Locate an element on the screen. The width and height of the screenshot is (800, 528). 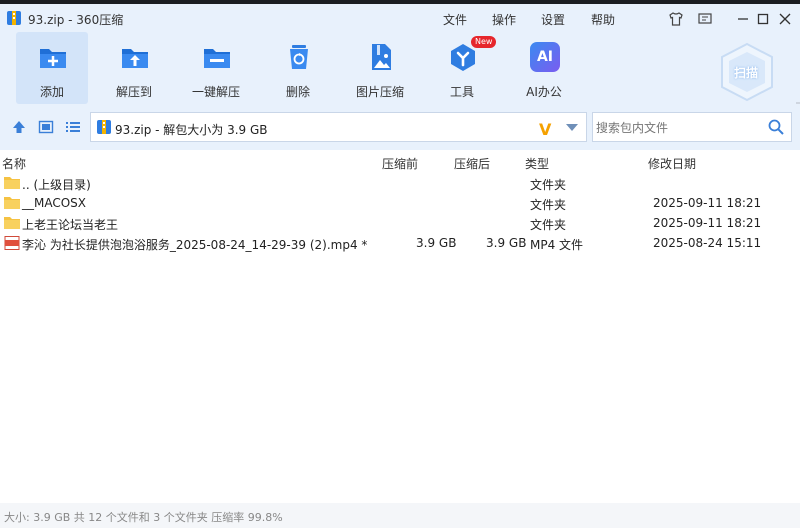
column-name: 名称 is located at coordinates (14, 163).